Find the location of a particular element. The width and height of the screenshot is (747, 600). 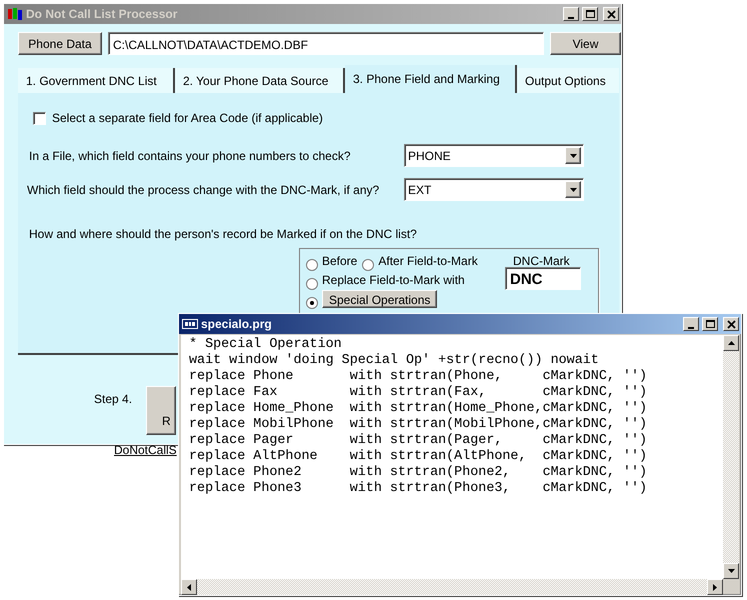

window-title: specialo.prg is located at coordinates (237, 324).